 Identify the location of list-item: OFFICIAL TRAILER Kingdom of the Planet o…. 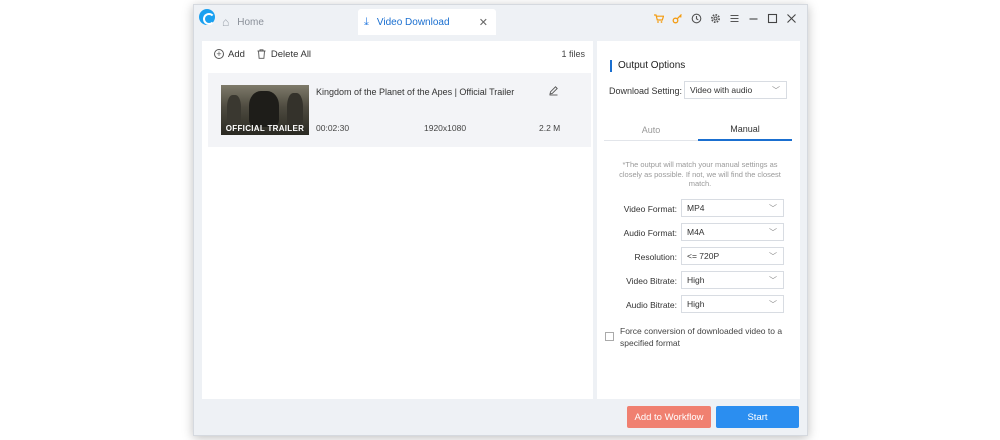
(399, 110).